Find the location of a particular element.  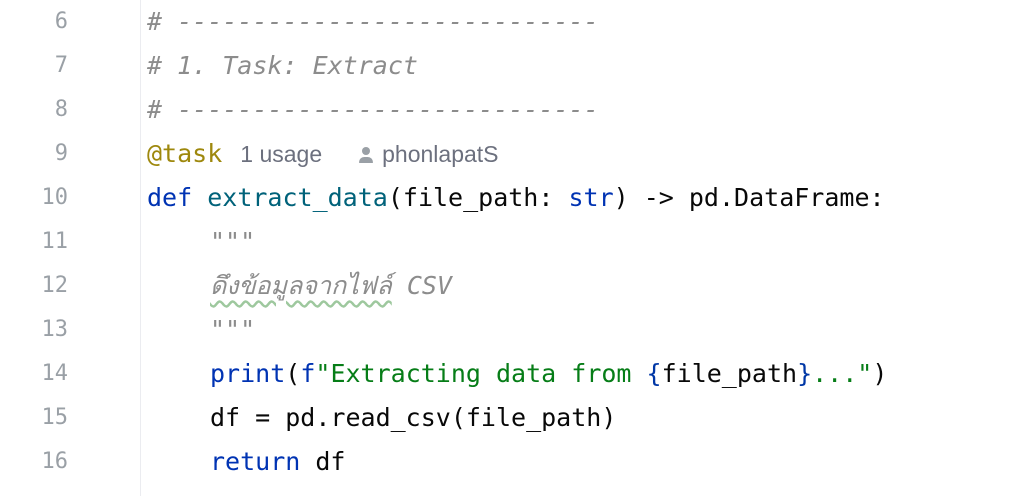

line-number: 7 is located at coordinates (61, 65).